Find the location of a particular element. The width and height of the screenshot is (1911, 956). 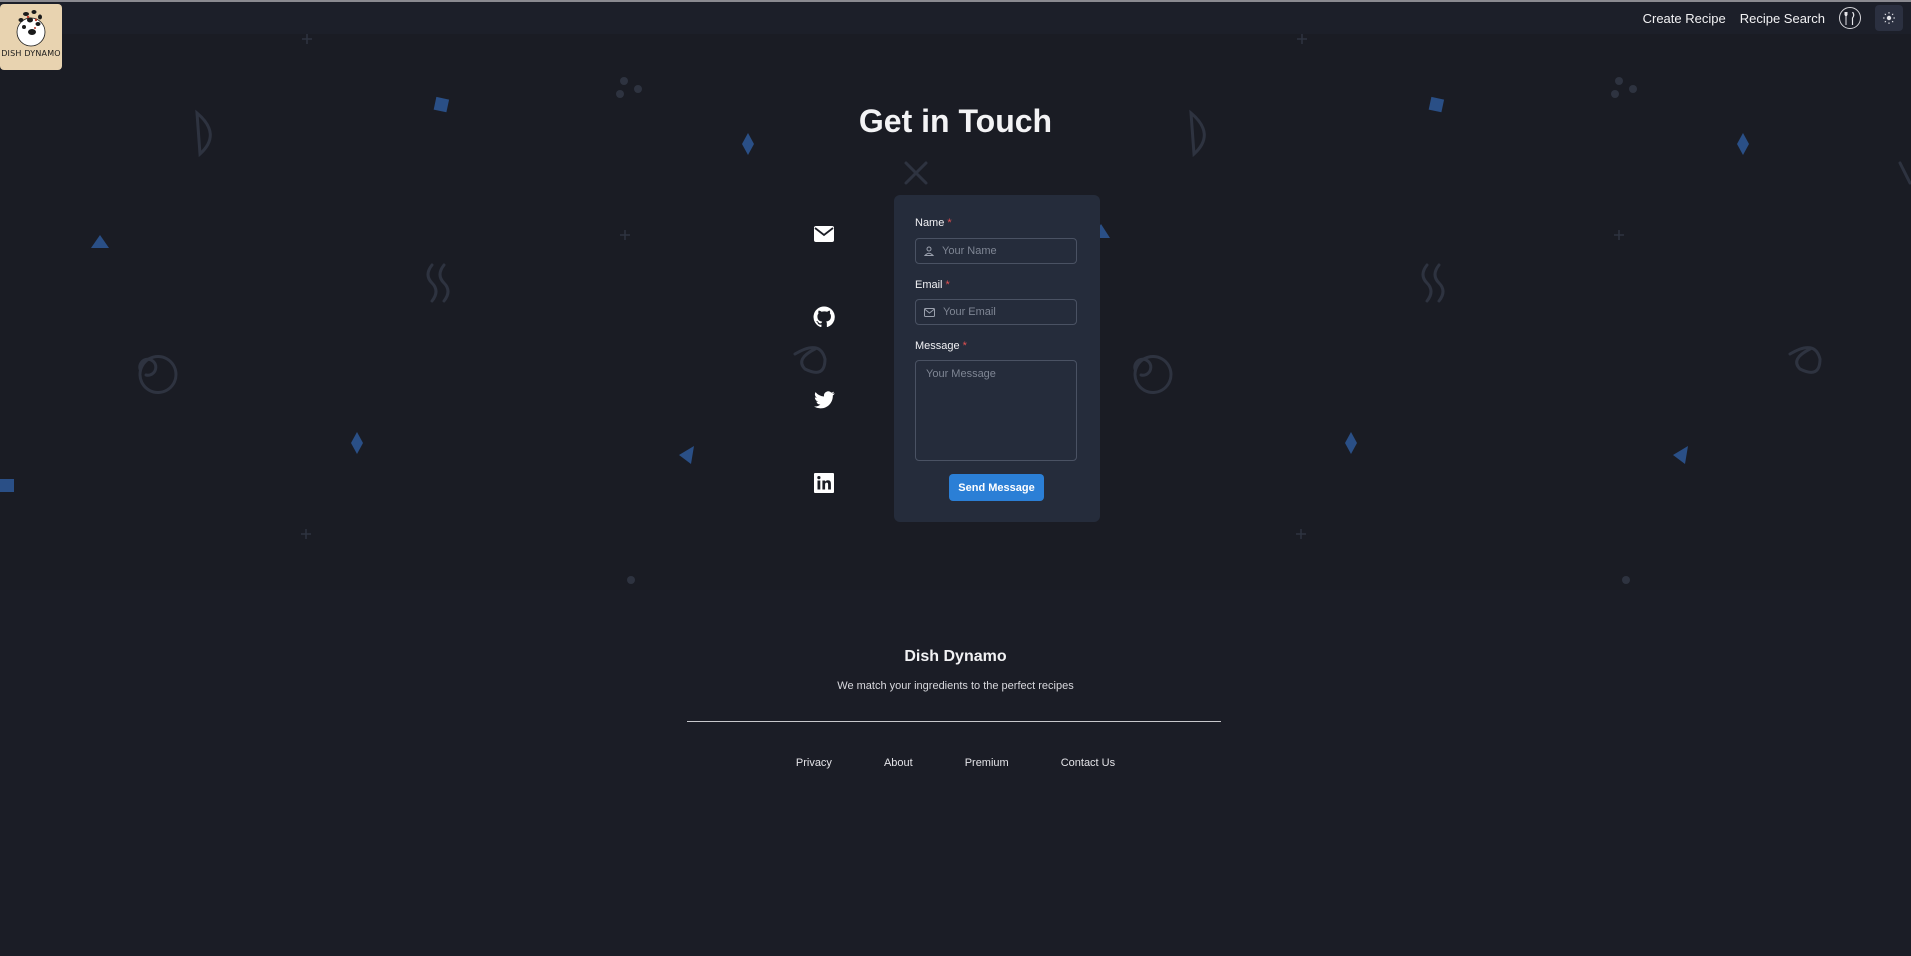

email-link is located at coordinates (824, 234).